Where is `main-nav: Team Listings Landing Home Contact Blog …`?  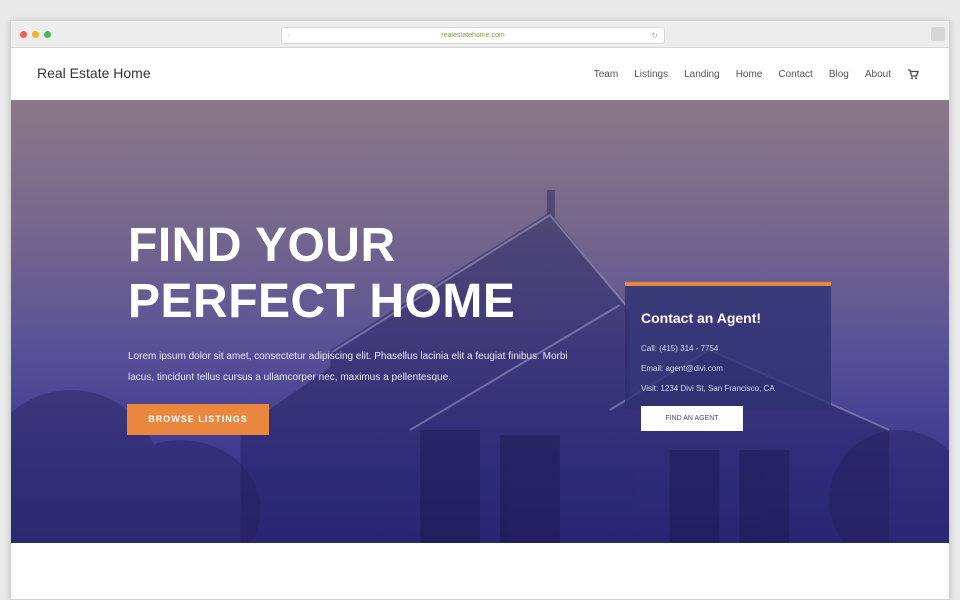 main-nav: Team Listings Landing Home Contact Blog … is located at coordinates (756, 74).